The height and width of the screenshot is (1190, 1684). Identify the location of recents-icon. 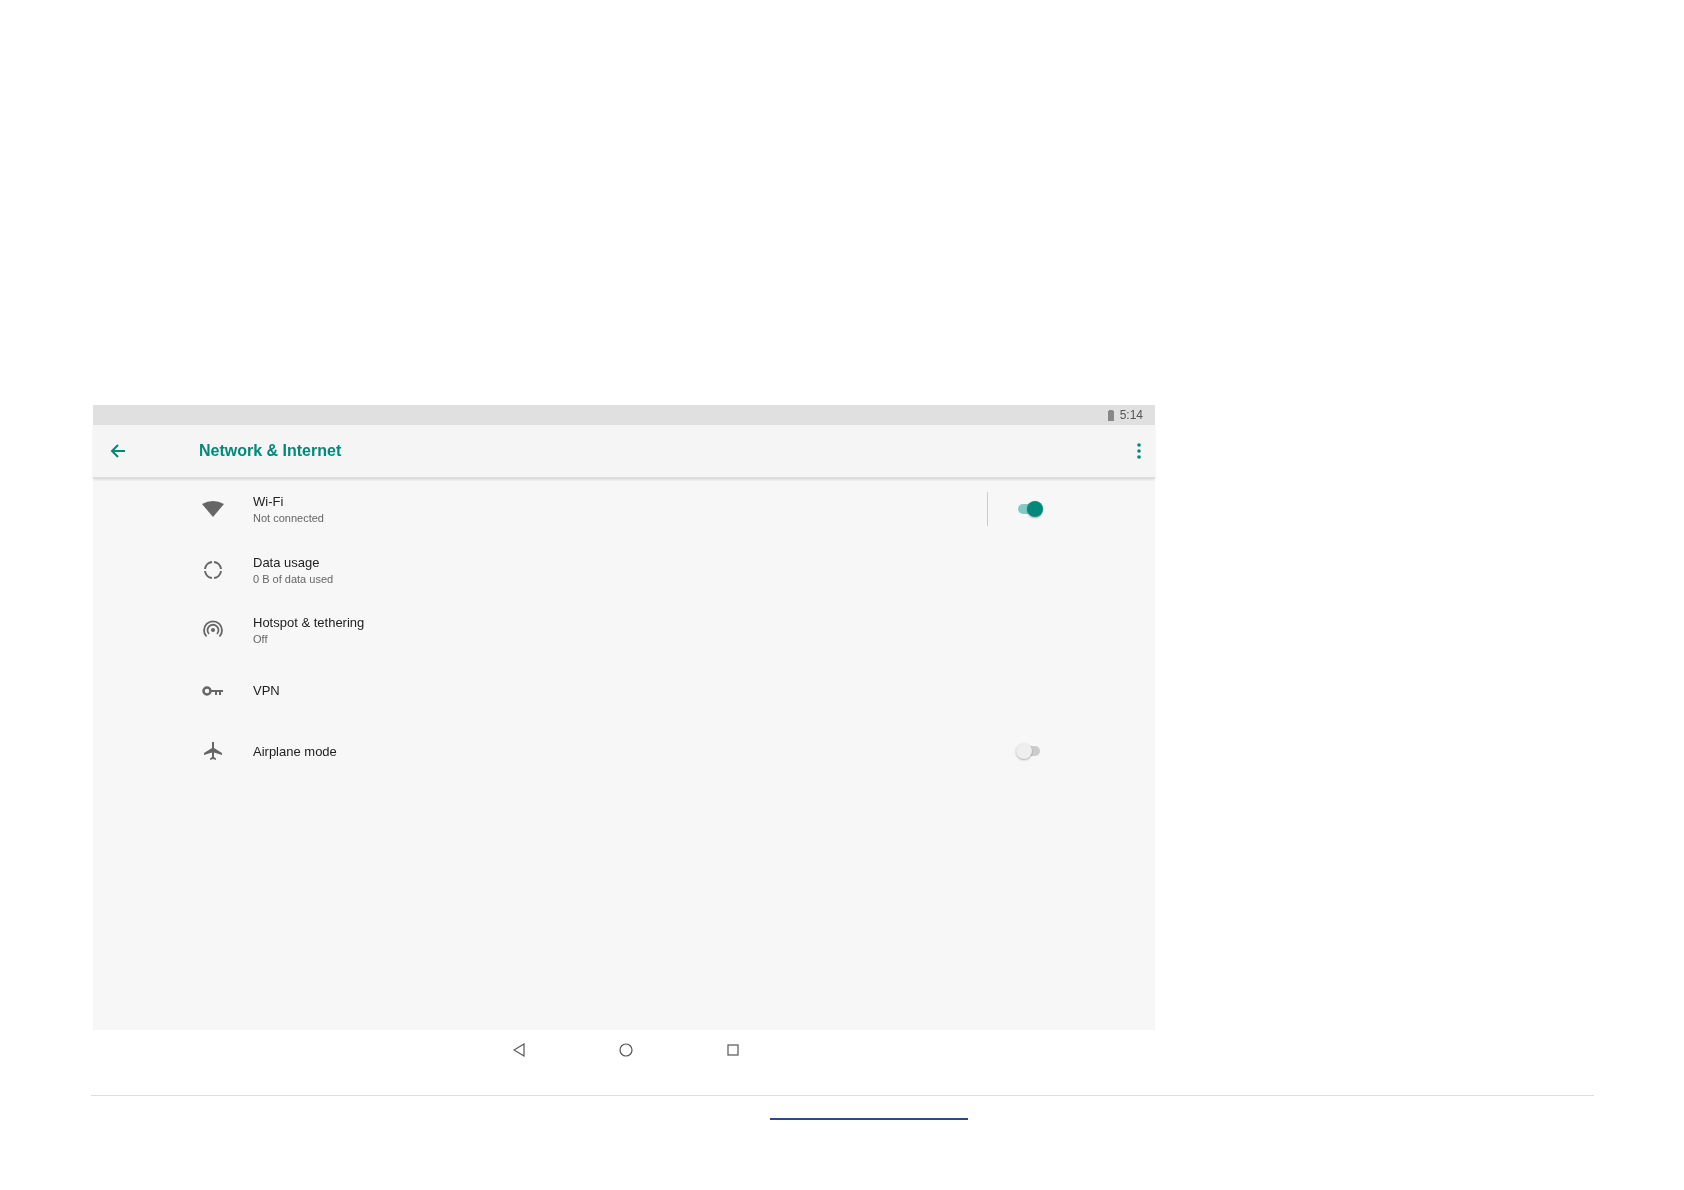
(733, 1050).